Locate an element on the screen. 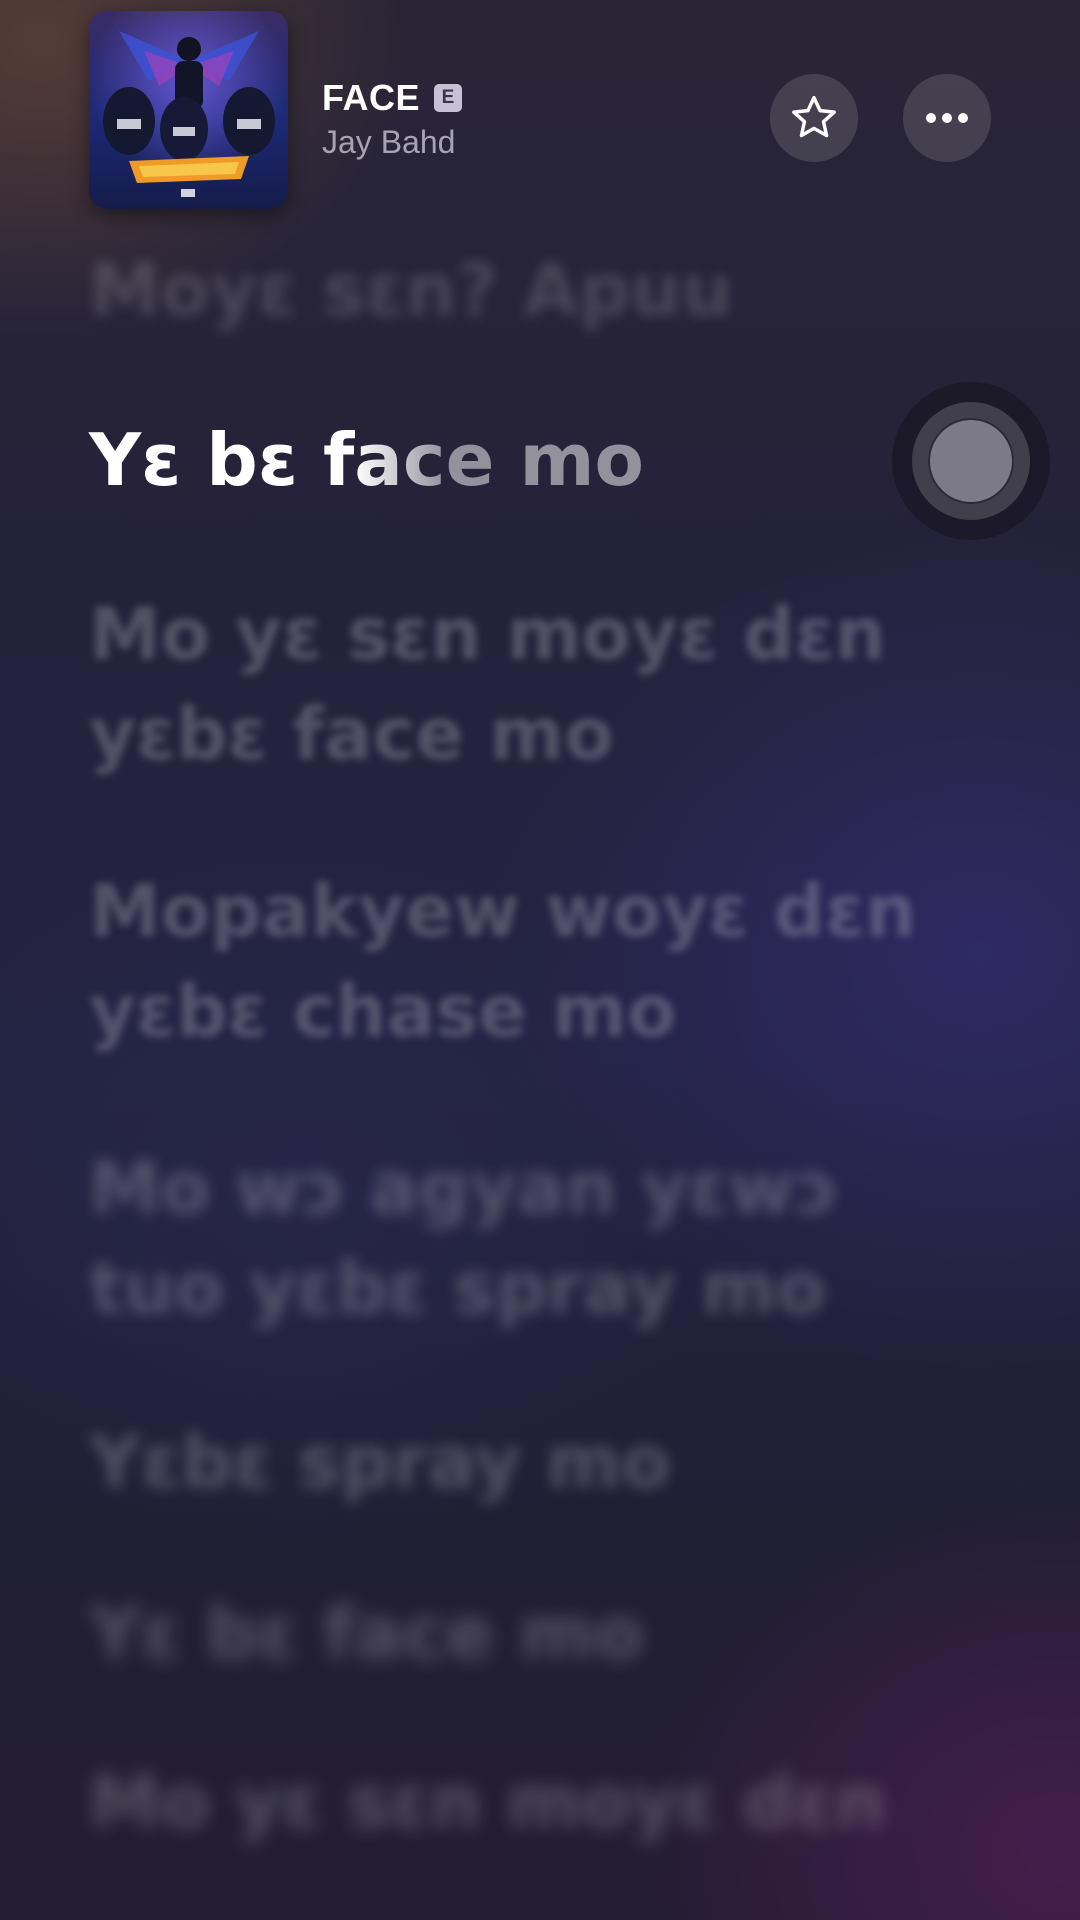 This screenshot has height=1920, width=1080. floating-touch-ring is located at coordinates (971, 461).